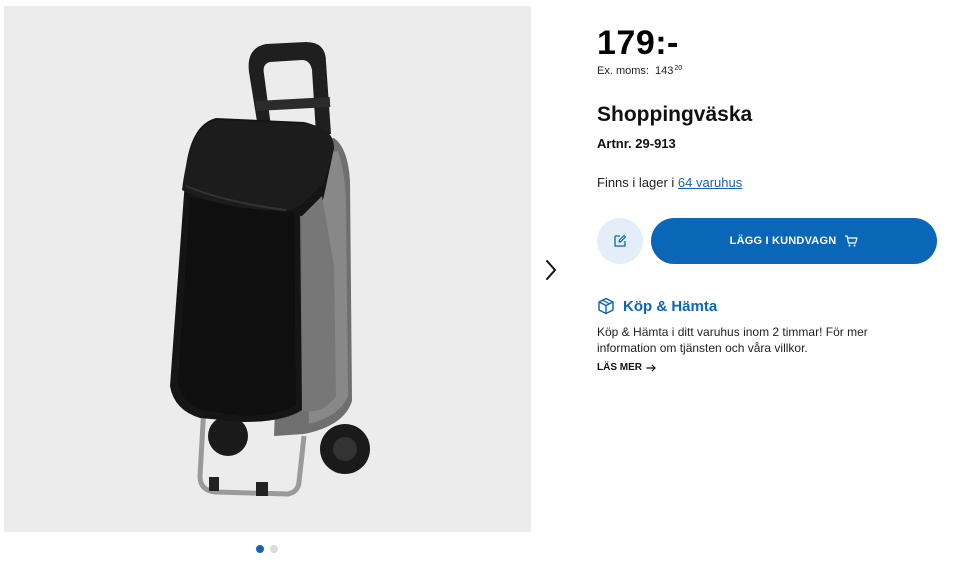  I want to click on add-to-cart-label: LÄGG I KUNDVAGN, so click(783, 241).